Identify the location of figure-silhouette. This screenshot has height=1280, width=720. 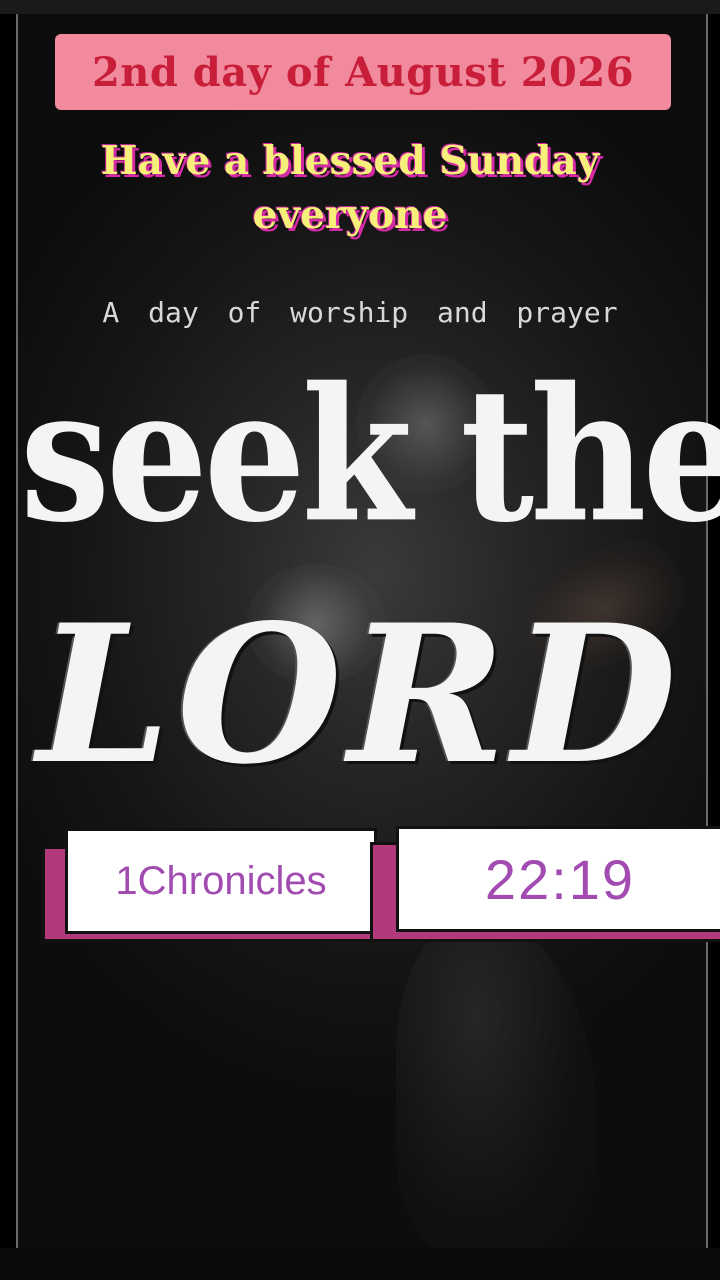
(496, 1081).